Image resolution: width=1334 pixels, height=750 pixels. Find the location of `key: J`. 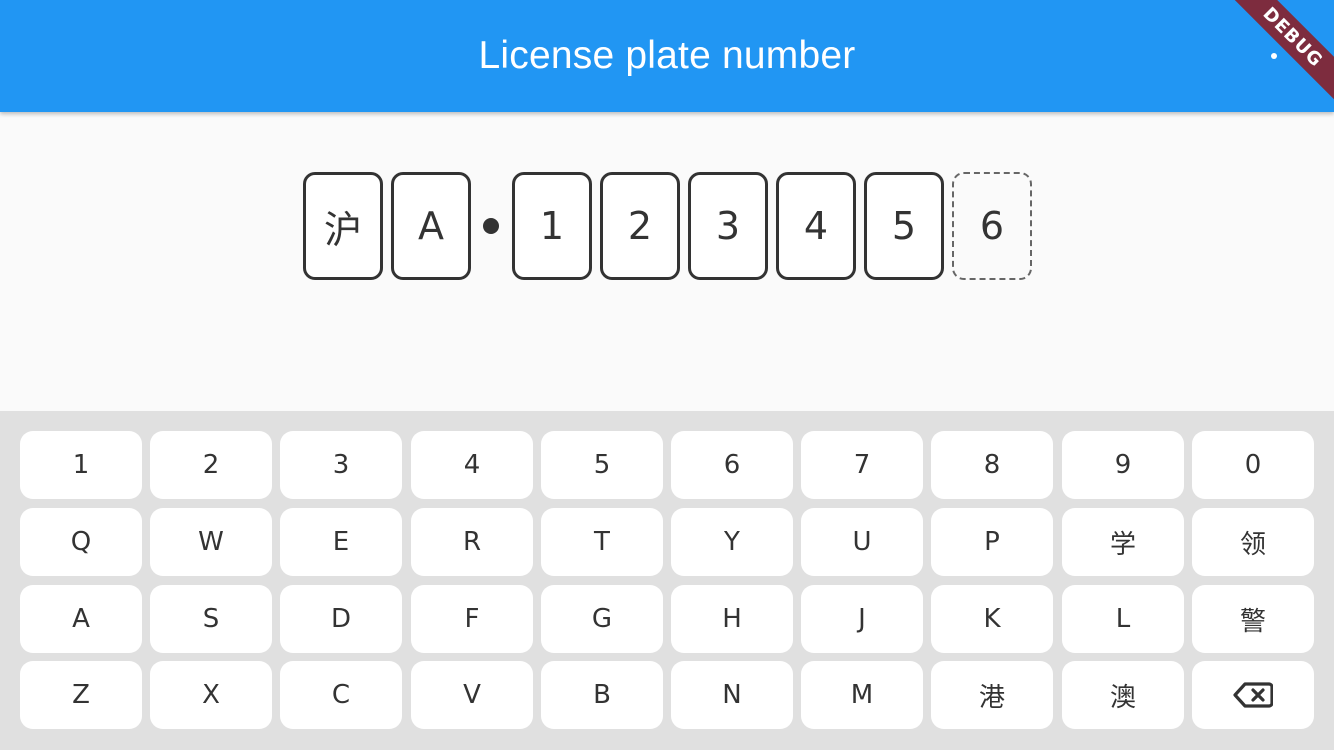

key: J is located at coordinates (862, 619).